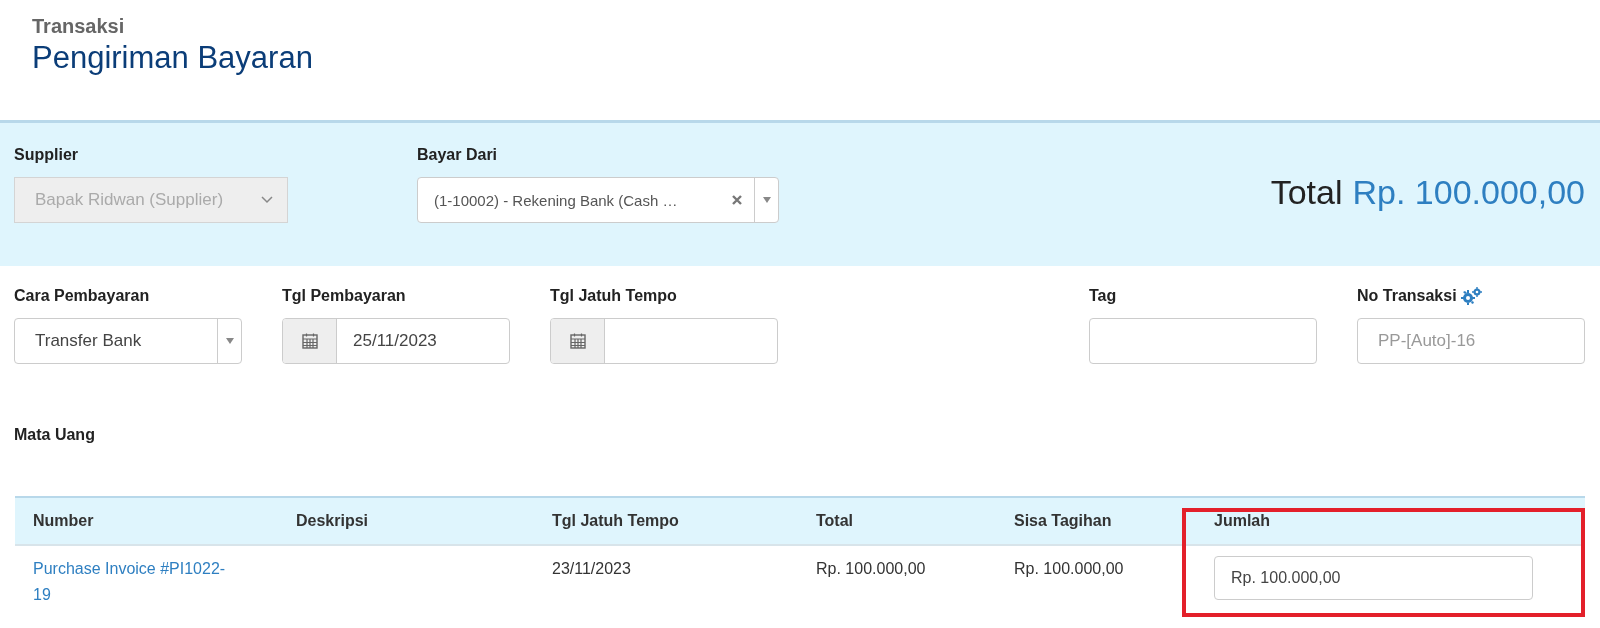 The height and width of the screenshot is (628, 1600). What do you see at coordinates (1373, 578) in the screenshot?
I see `amount-input-field: Rp. 100.000,00` at bounding box center [1373, 578].